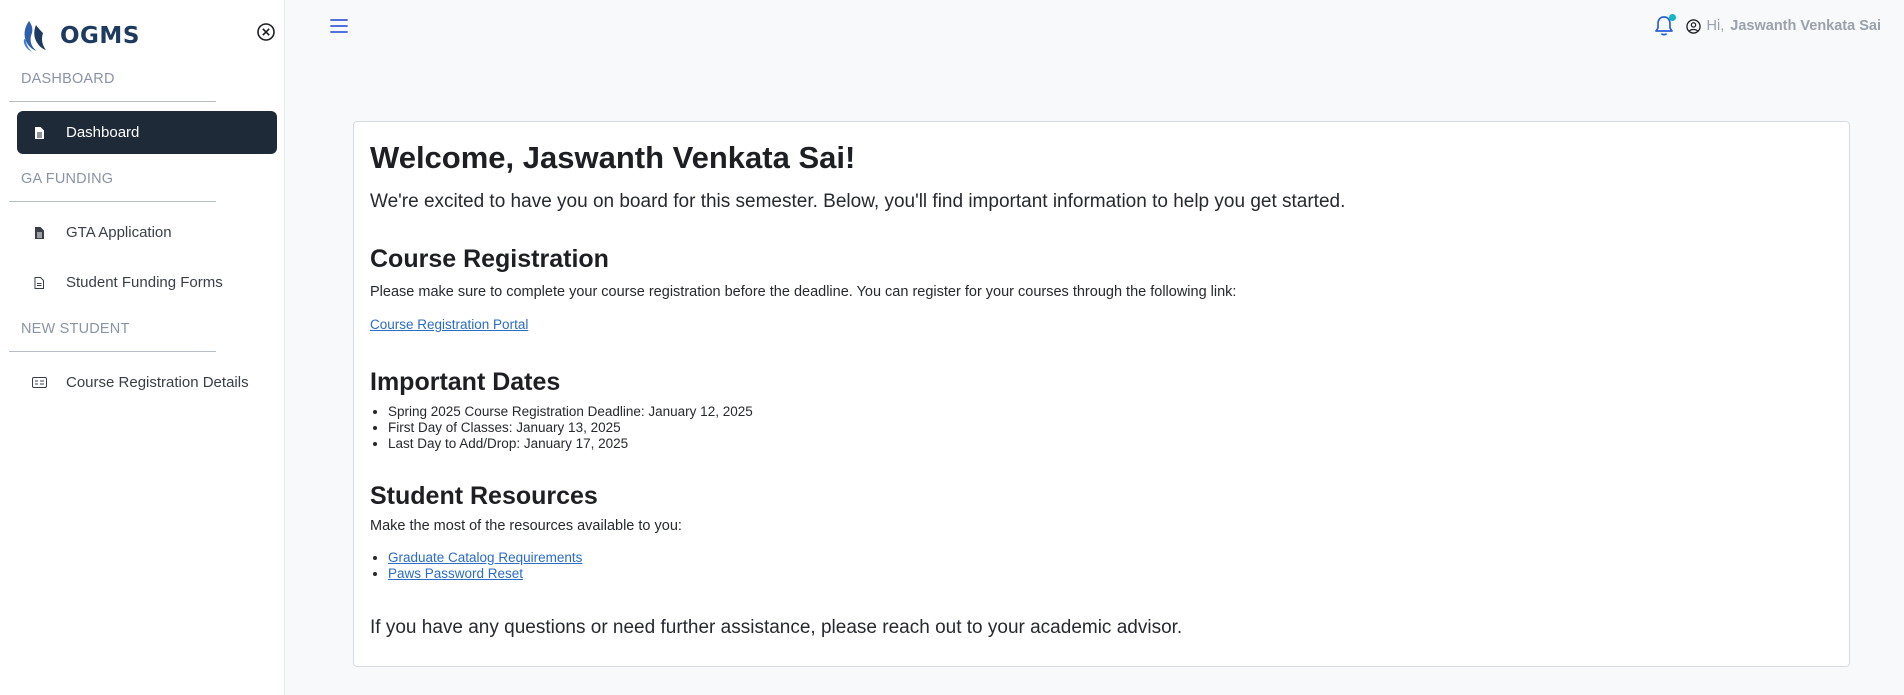 This screenshot has width=1904, height=695. What do you see at coordinates (485, 557) in the screenshot?
I see `graduate-catalog-link: Graduate Catalog Requirements` at bounding box center [485, 557].